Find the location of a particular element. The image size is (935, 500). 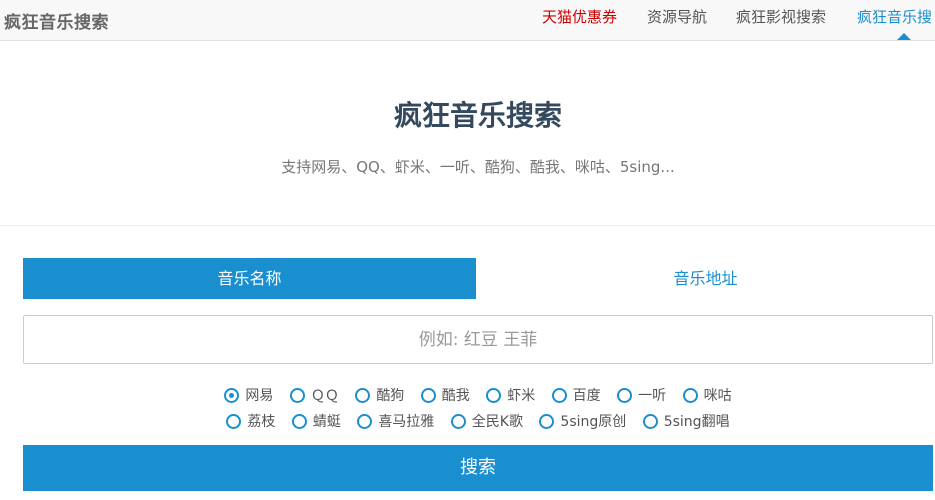

search-button: 搜索 is located at coordinates (478, 468).